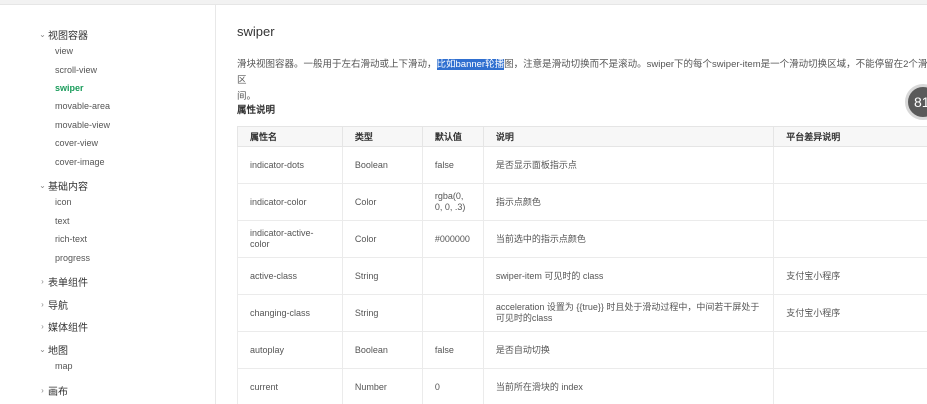 This screenshot has width=927, height=404. What do you see at coordinates (63, 202) in the screenshot?
I see `sidebar-item-icon: icon` at bounding box center [63, 202].